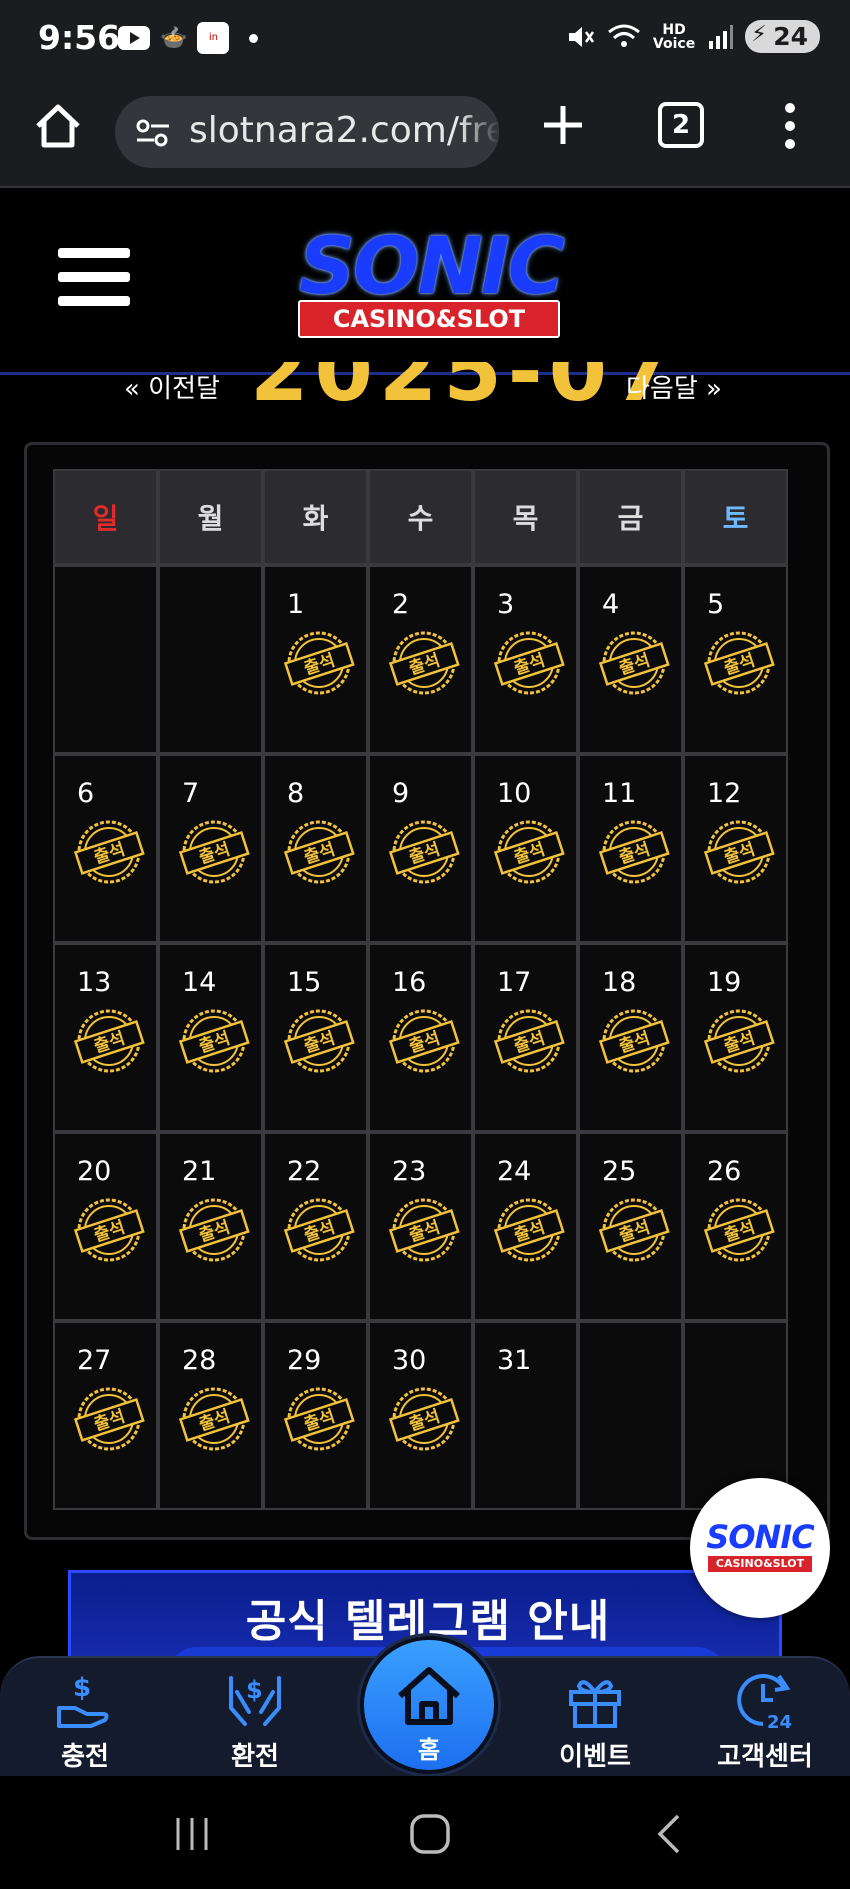  What do you see at coordinates (429, 1750) in the screenshot?
I see `nav-home-label: 홈` at bounding box center [429, 1750].